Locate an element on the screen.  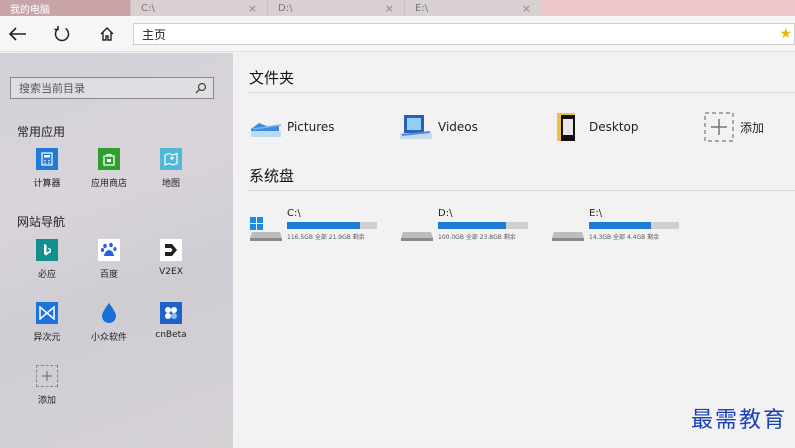
add-folder-button: 添加 is located at coordinates (734, 127).